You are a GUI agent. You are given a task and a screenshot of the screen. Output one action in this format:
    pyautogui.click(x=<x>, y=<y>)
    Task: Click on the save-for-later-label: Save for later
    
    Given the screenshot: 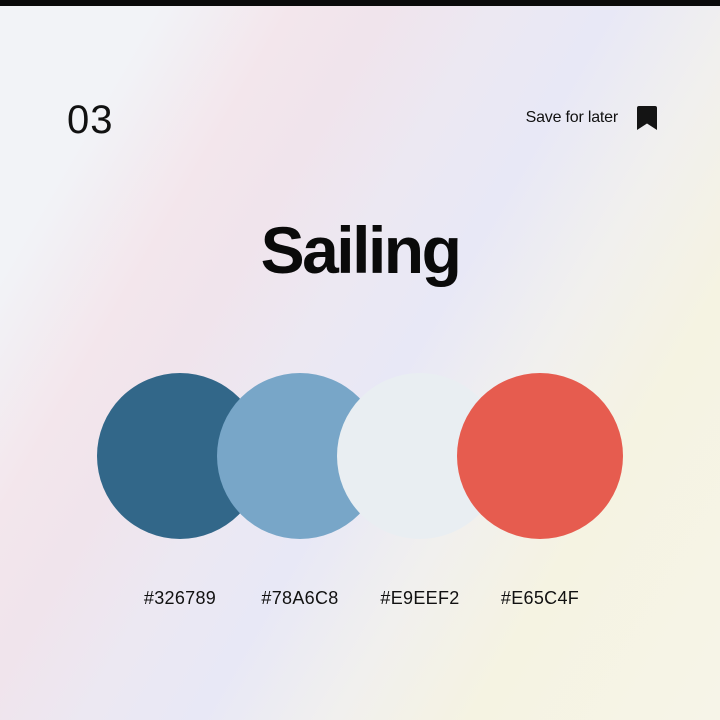 What is the action you would take?
    pyautogui.click(x=572, y=117)
    